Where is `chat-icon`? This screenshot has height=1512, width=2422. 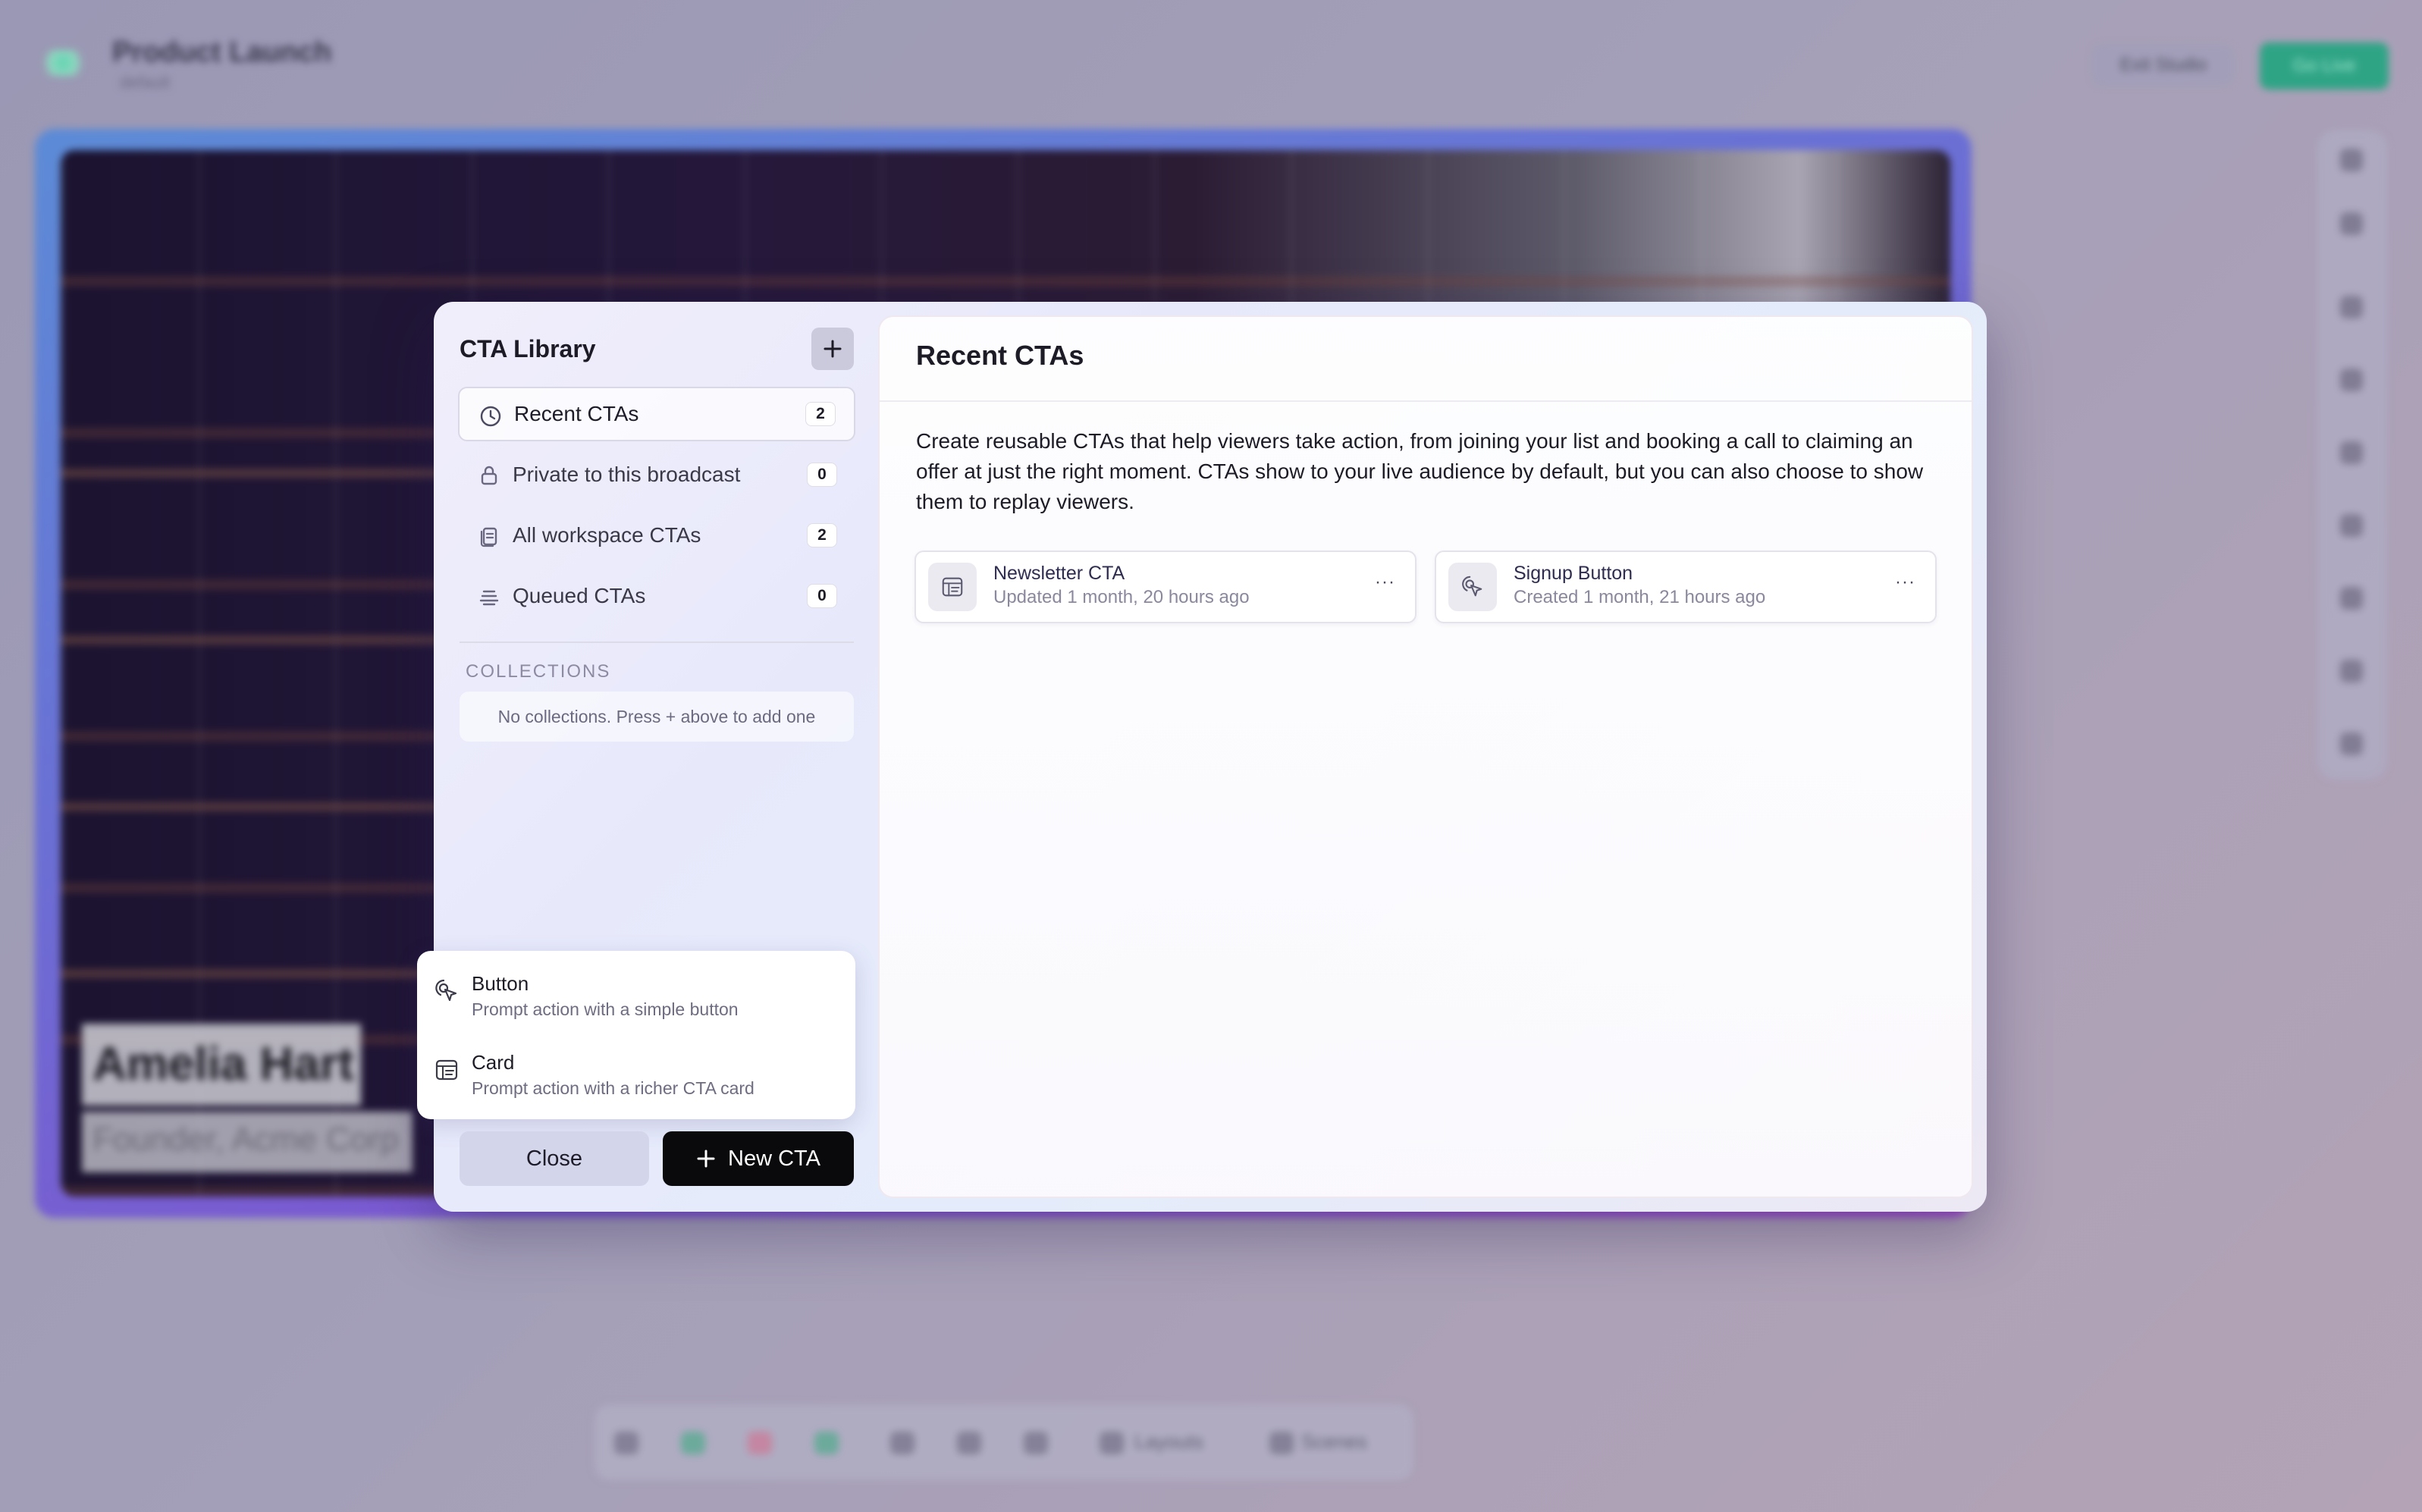
chat-icon is located at coordinates (902, 1443).